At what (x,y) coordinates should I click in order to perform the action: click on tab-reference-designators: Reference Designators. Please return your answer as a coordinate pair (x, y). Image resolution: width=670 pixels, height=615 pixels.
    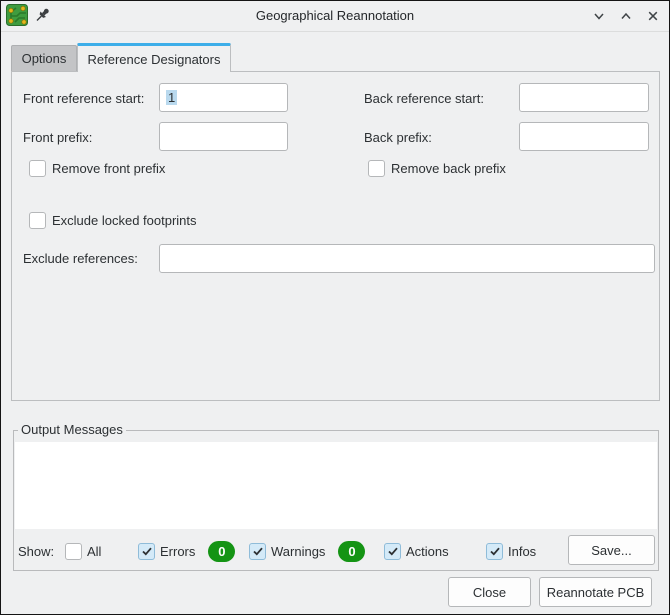
    Looking at the image, I should click on (154, 57).